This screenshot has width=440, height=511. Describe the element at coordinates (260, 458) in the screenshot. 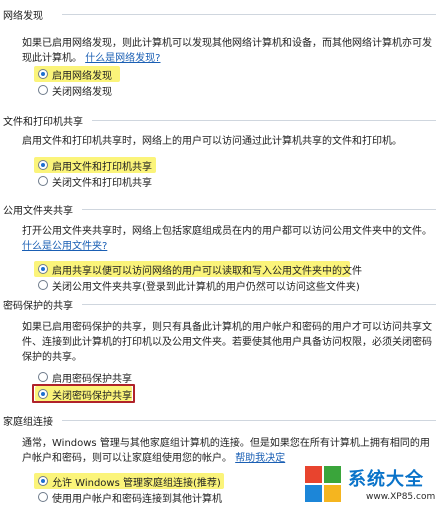

I see `help-me-decide-link: 帮助我决定` at that location.